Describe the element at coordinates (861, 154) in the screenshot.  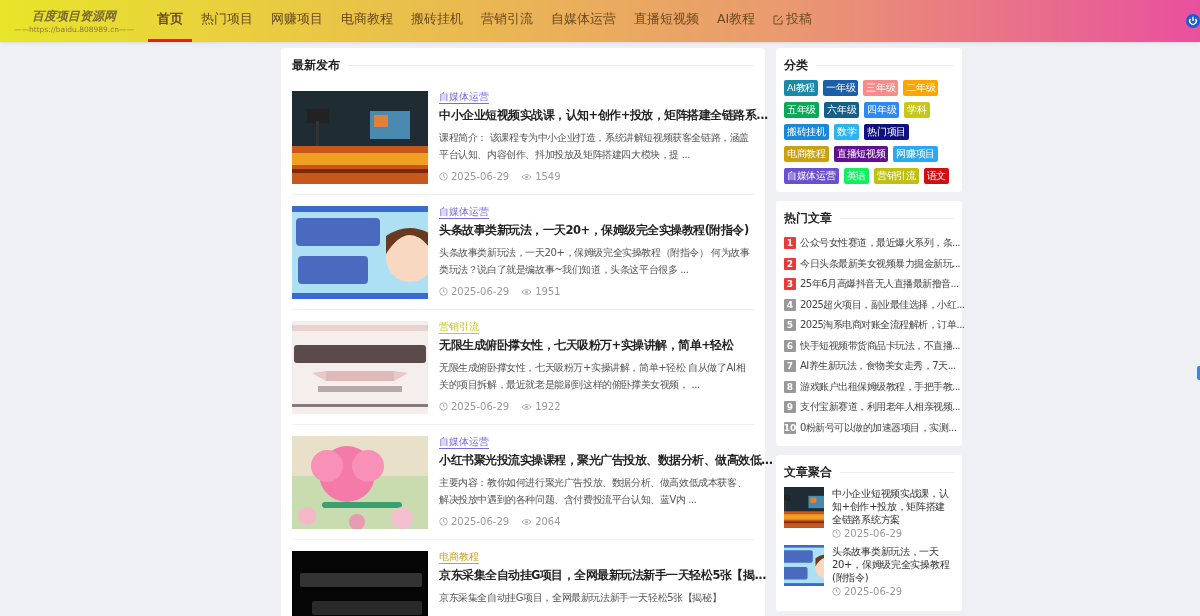
I see `category-tag: 直播短视频` at that location.